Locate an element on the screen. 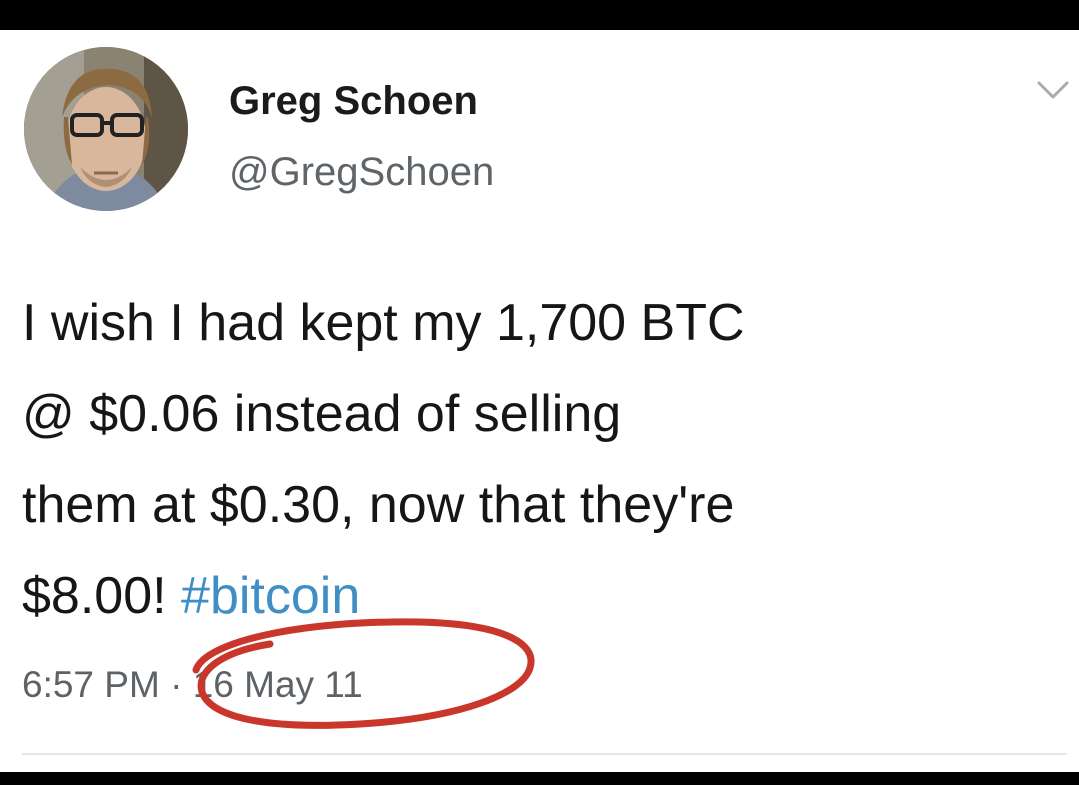  avatar-photo is located at coordinates (106, 129).